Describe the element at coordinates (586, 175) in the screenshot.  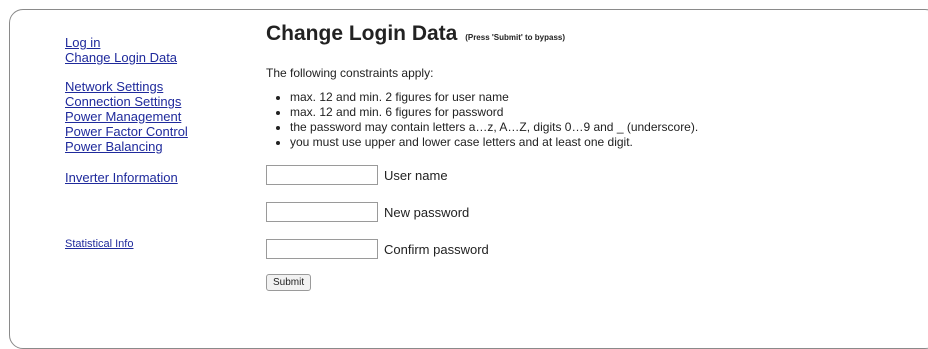
I see `user-name-row: User name` at that location.